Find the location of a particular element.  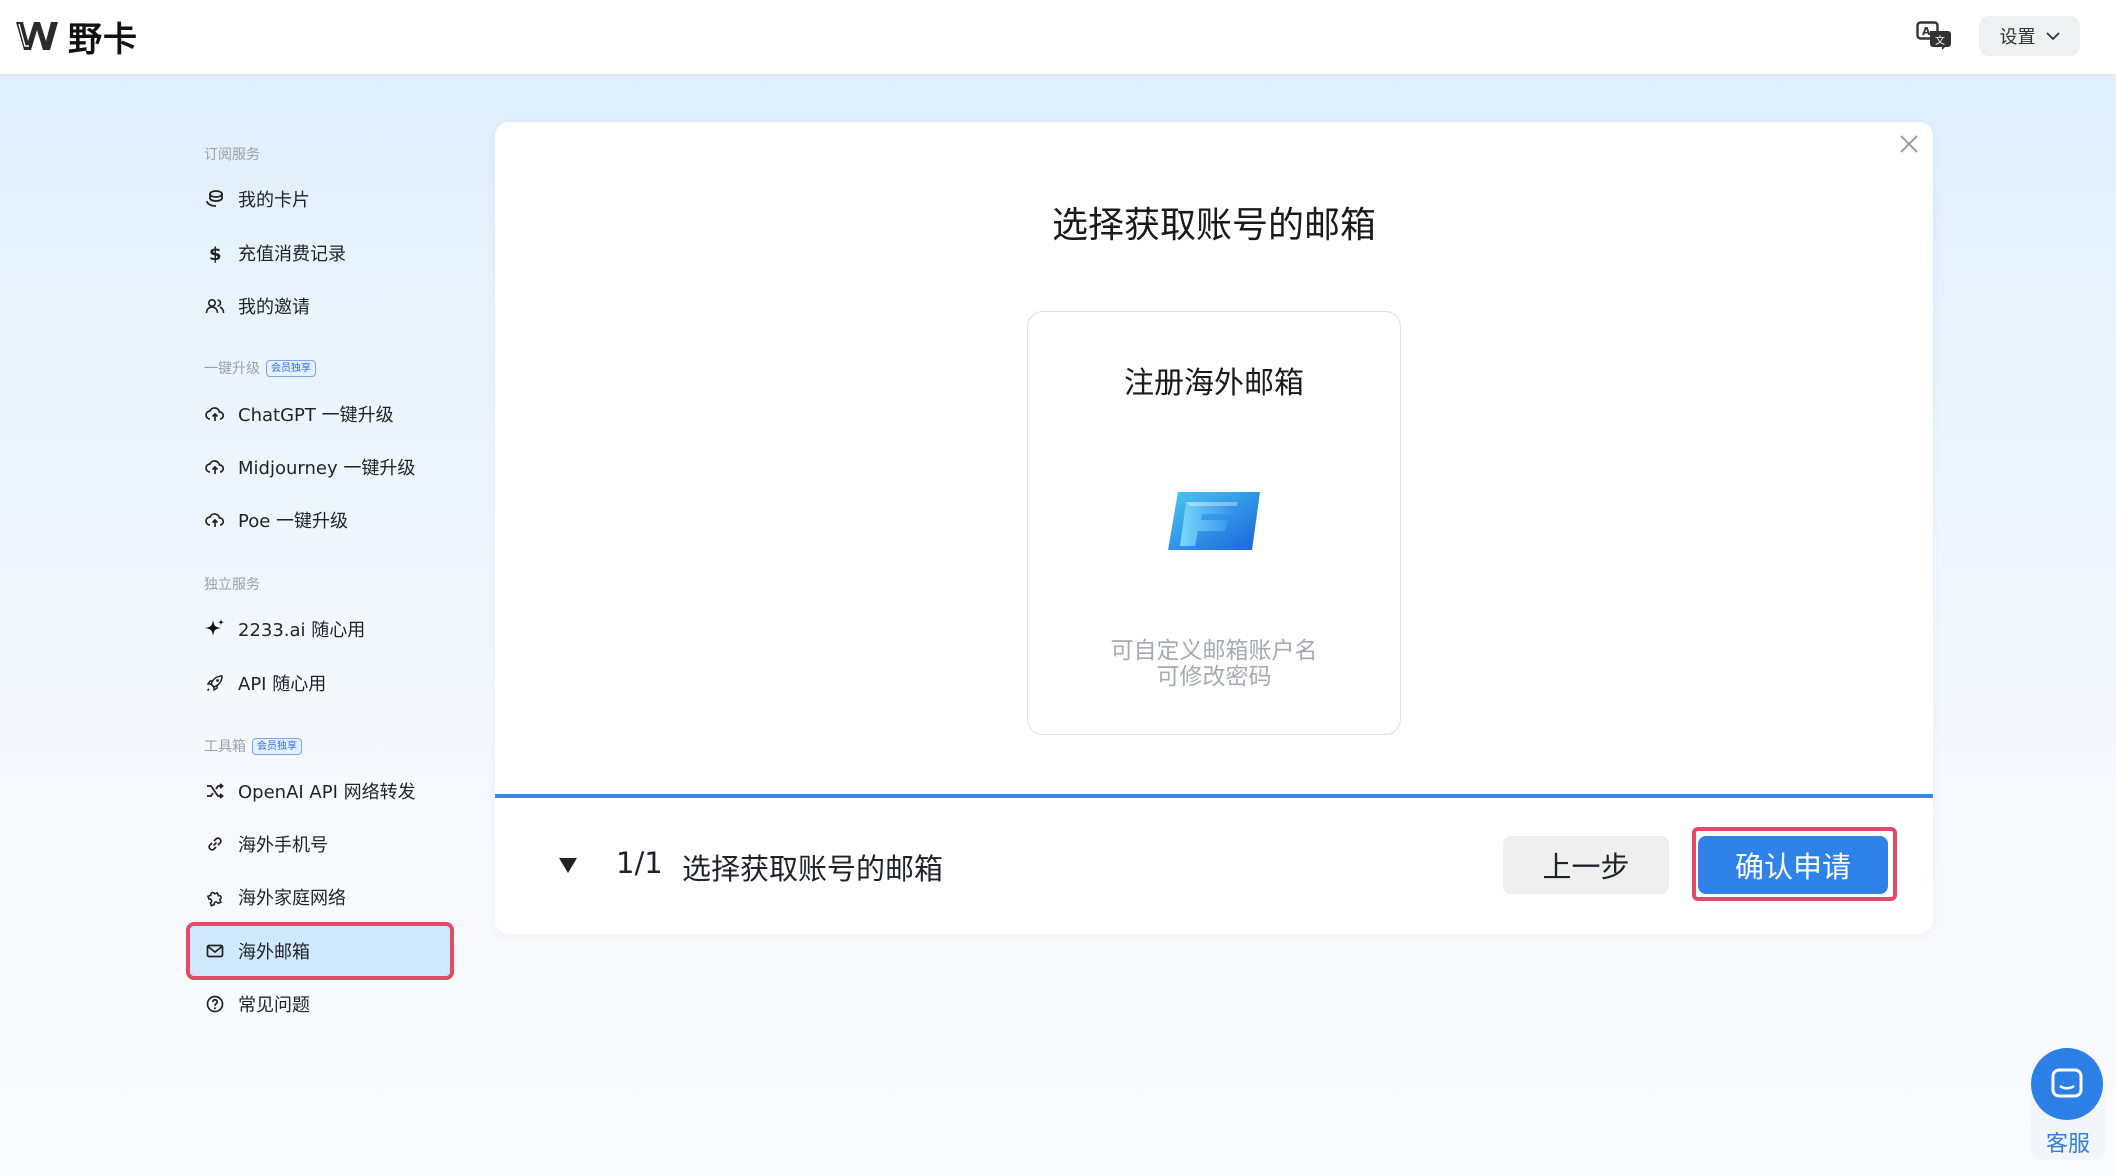

sidebar-item-overseas-phone: 海外手机号 is located at coordinates (320, 844).